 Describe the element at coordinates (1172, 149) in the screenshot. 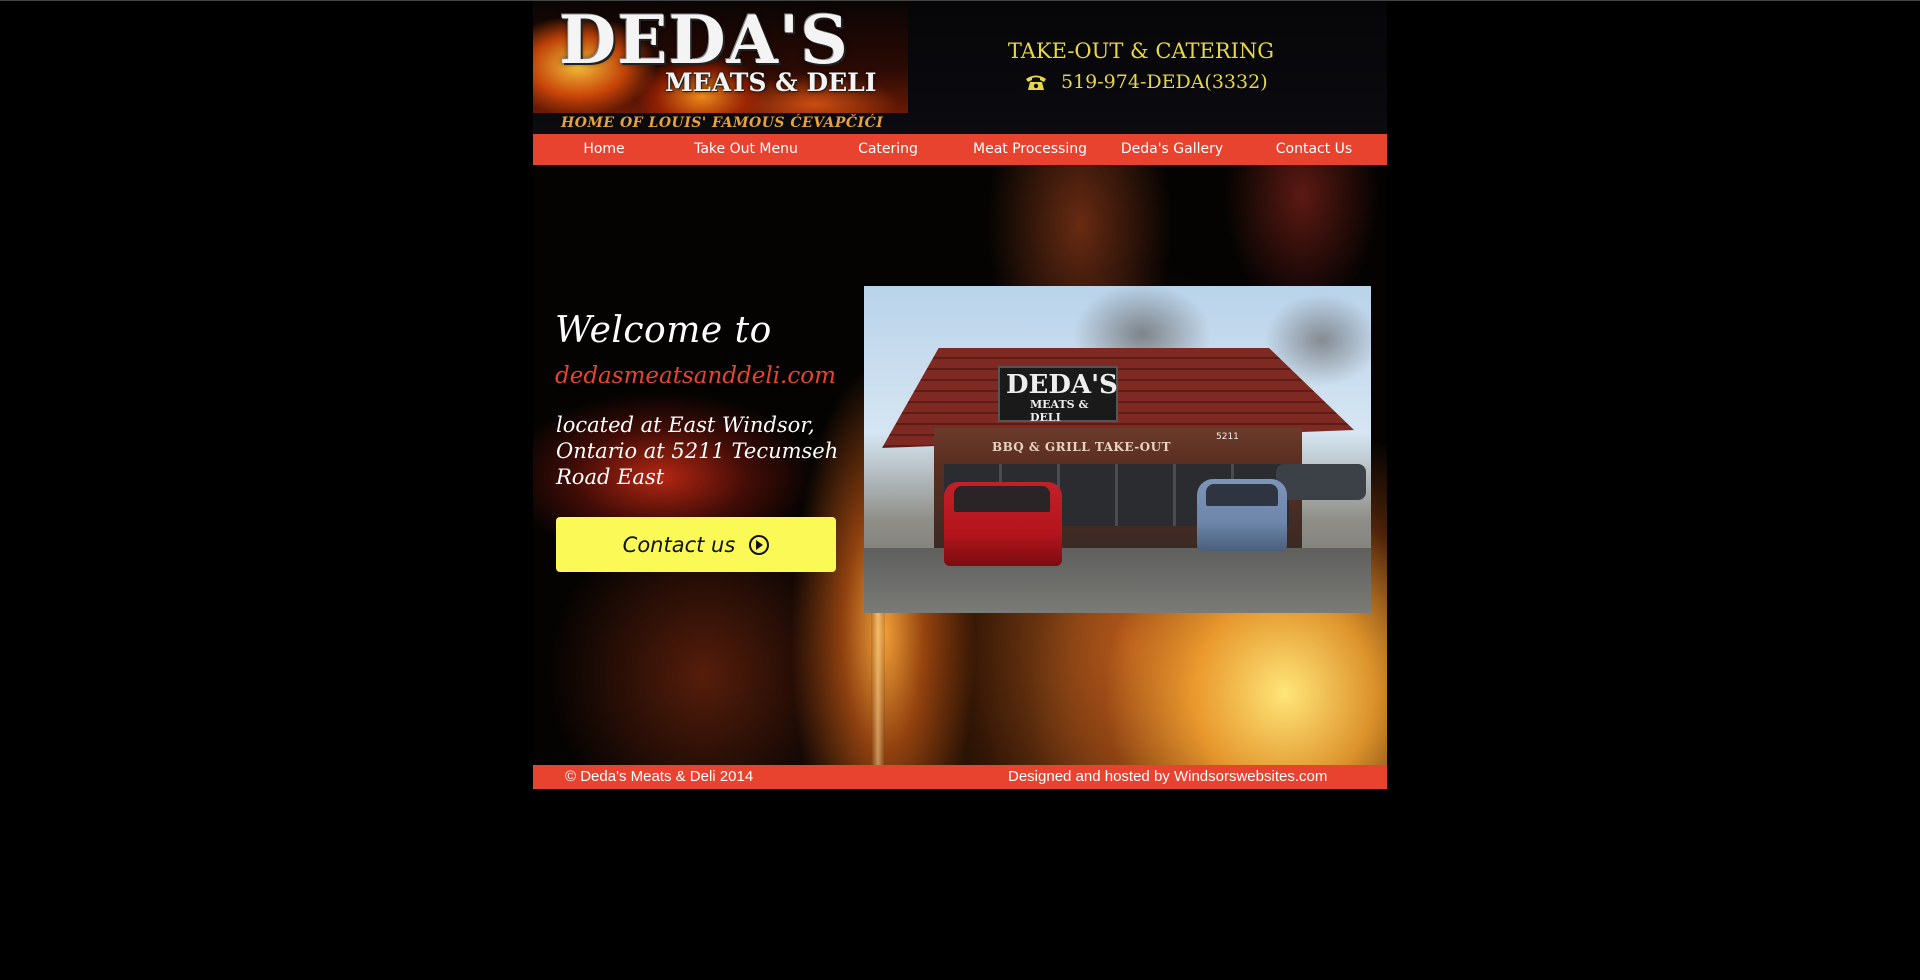

I see `nav-item-gallery: Deda's Gallery` at that location.